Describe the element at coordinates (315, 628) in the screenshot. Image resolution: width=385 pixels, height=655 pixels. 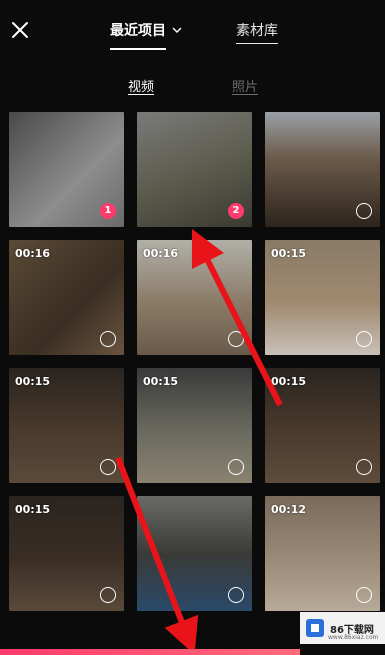
I see `watermark-logo-icon` at that location.